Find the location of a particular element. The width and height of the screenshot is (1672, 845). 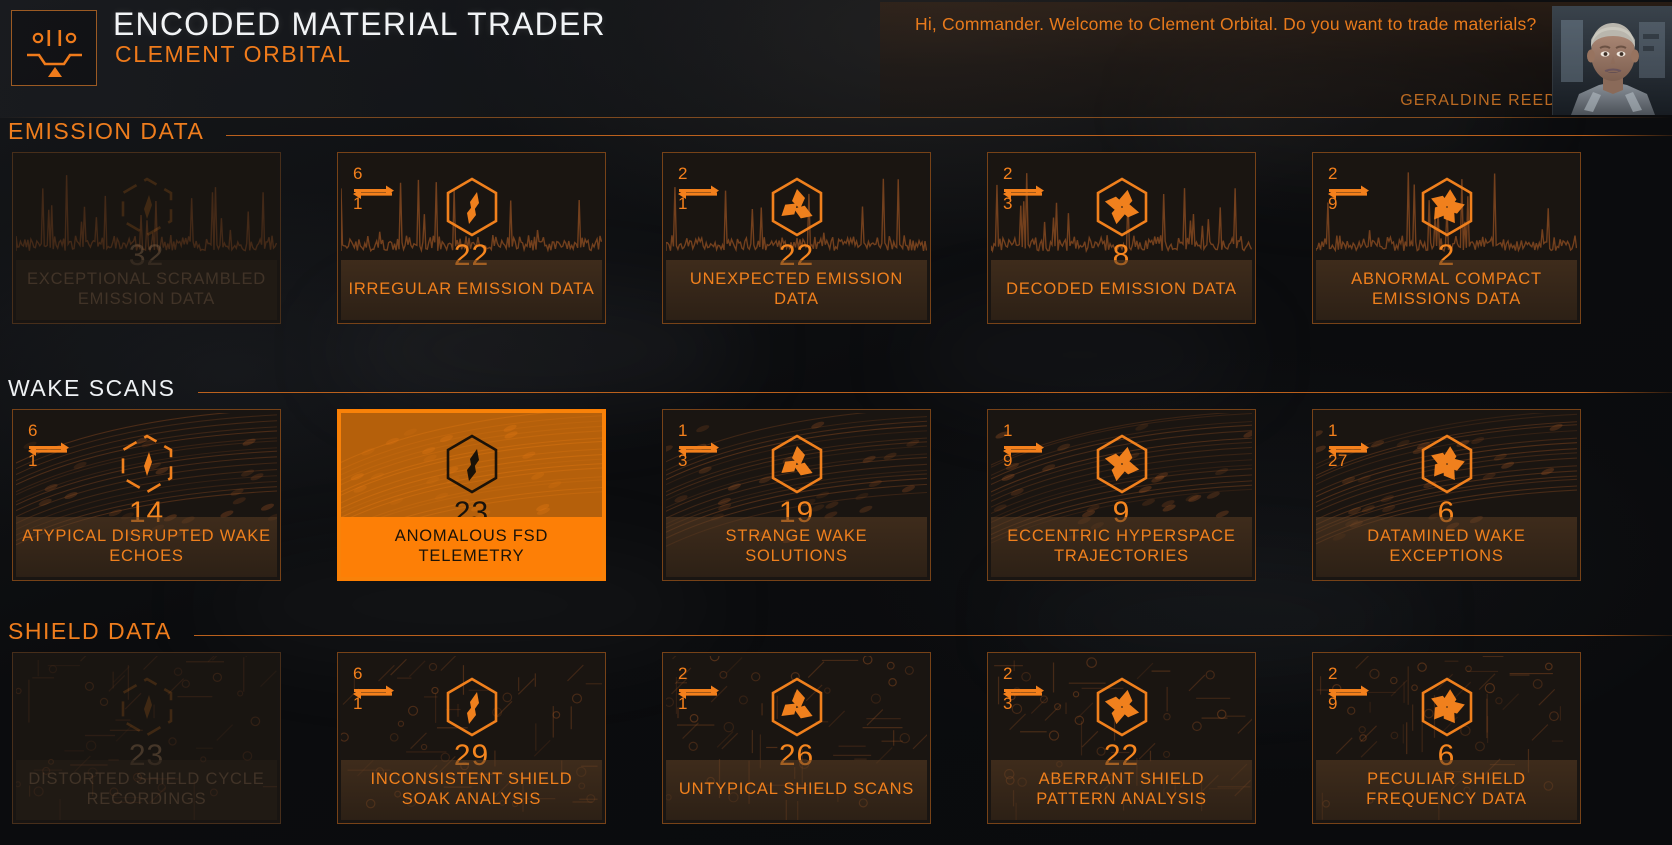

material-card-body: 2 3 22 ABERRANT SHIELD PATTERN ANALYSIS is located at coordinates (1121, 738).